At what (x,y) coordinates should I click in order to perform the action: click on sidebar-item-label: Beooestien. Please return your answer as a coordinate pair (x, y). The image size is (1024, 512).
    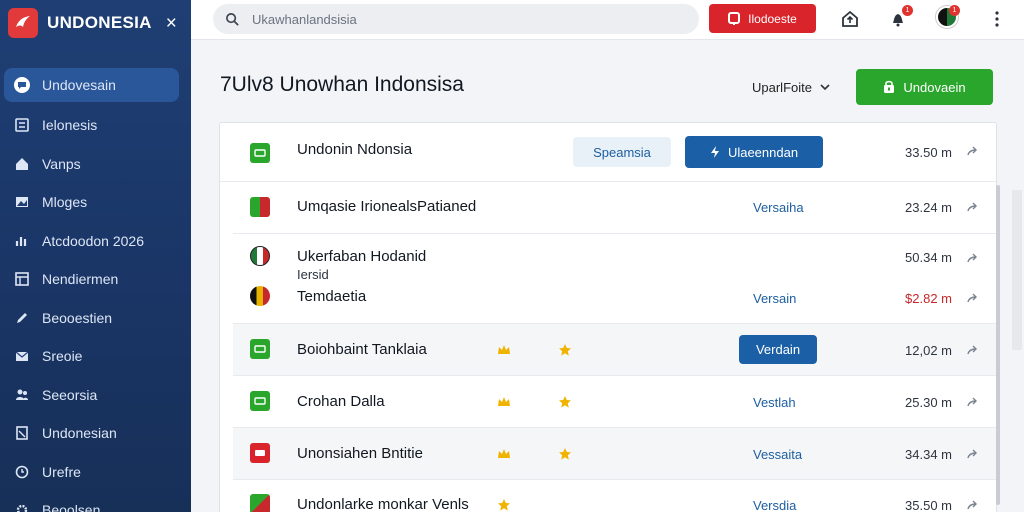
    Looking at the image, I should click on (77, 317).